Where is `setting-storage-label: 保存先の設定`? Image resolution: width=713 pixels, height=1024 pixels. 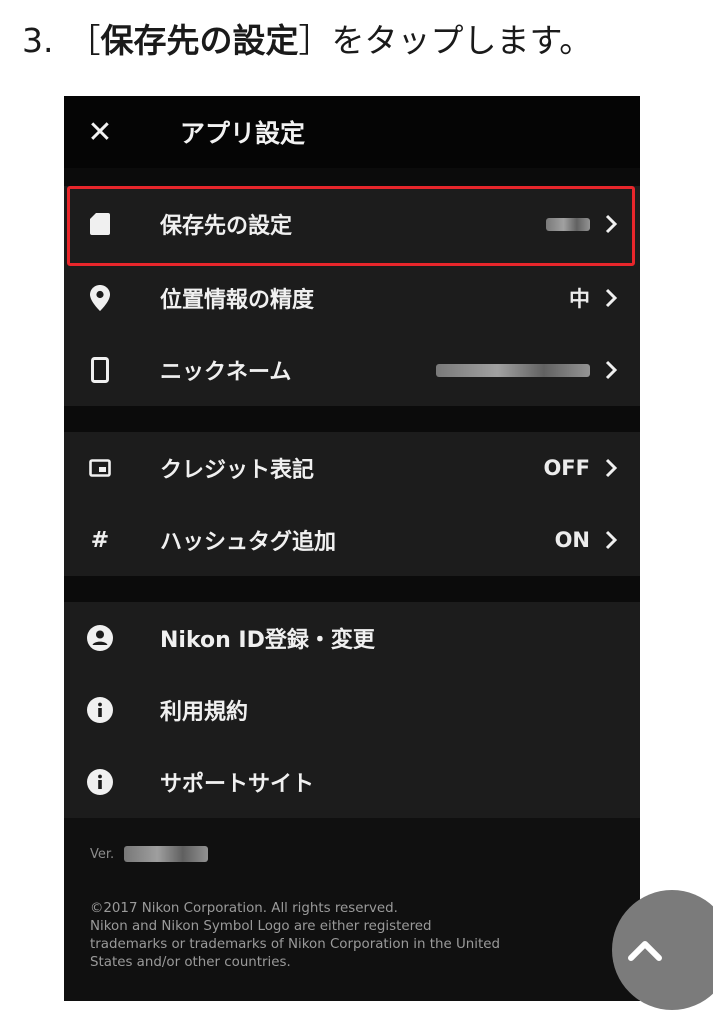
setting-storage-label: 保存先の設定 is located at coordinates (226, 226).